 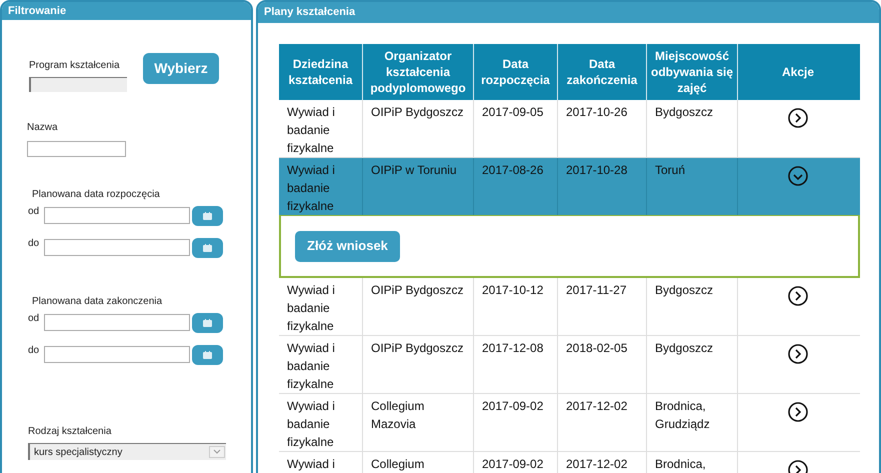 What do you see at coordinates (691, 462) in the screenshot?
I see `table-cell: Brodnica,` at bounding box center [691, 462].